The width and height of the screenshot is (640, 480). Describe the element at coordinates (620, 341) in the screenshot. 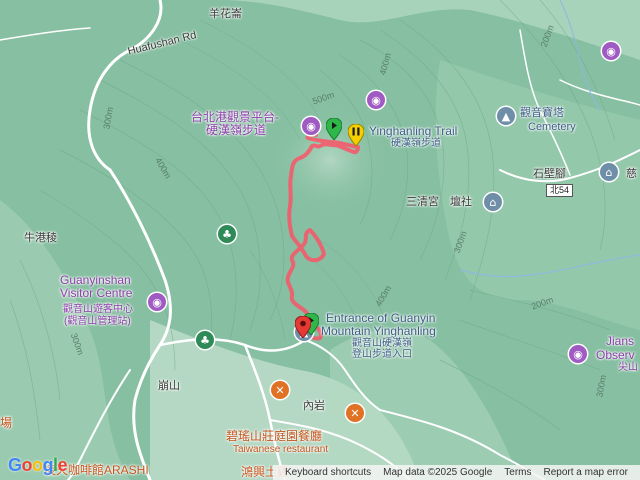

I see `poi-jianshan-1: Jians` at that location.